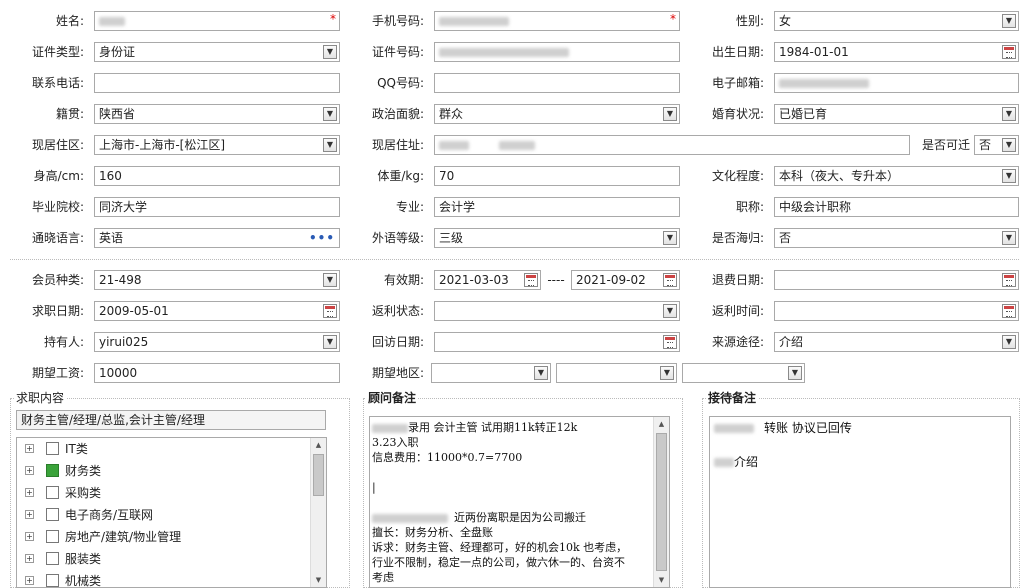 This screenshot has height=588, width=1029. I want to click on name-field: *, so click(217, 21).